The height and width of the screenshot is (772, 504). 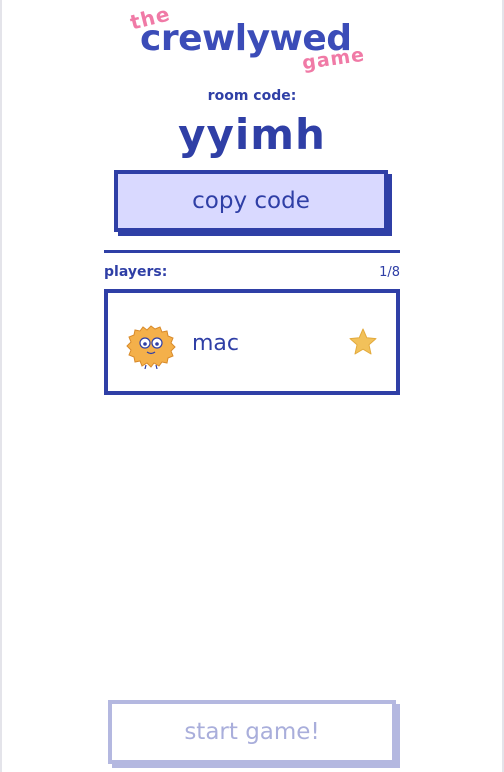 I want to click on orange-fuzzy-monster-icon, so click(x=151, y=347).